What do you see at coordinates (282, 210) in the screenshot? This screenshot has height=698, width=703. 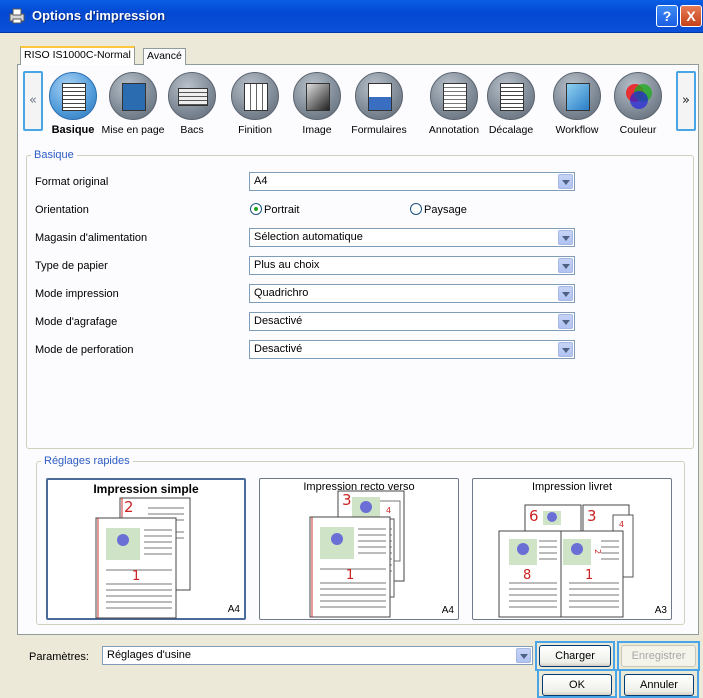 I see `radio-portrait-label: Portrait` at bounding box center [282, 210].